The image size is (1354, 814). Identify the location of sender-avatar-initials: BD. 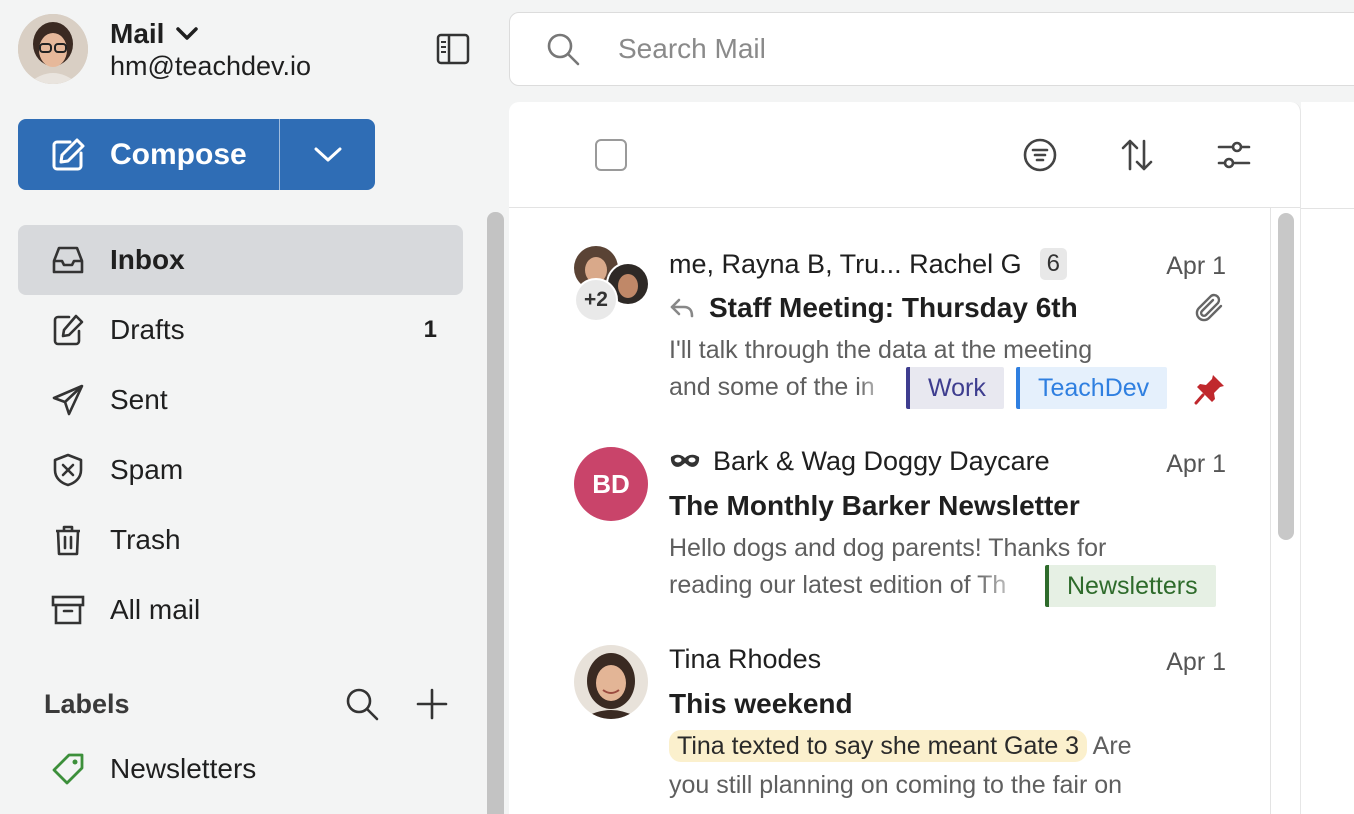
(611, 484).